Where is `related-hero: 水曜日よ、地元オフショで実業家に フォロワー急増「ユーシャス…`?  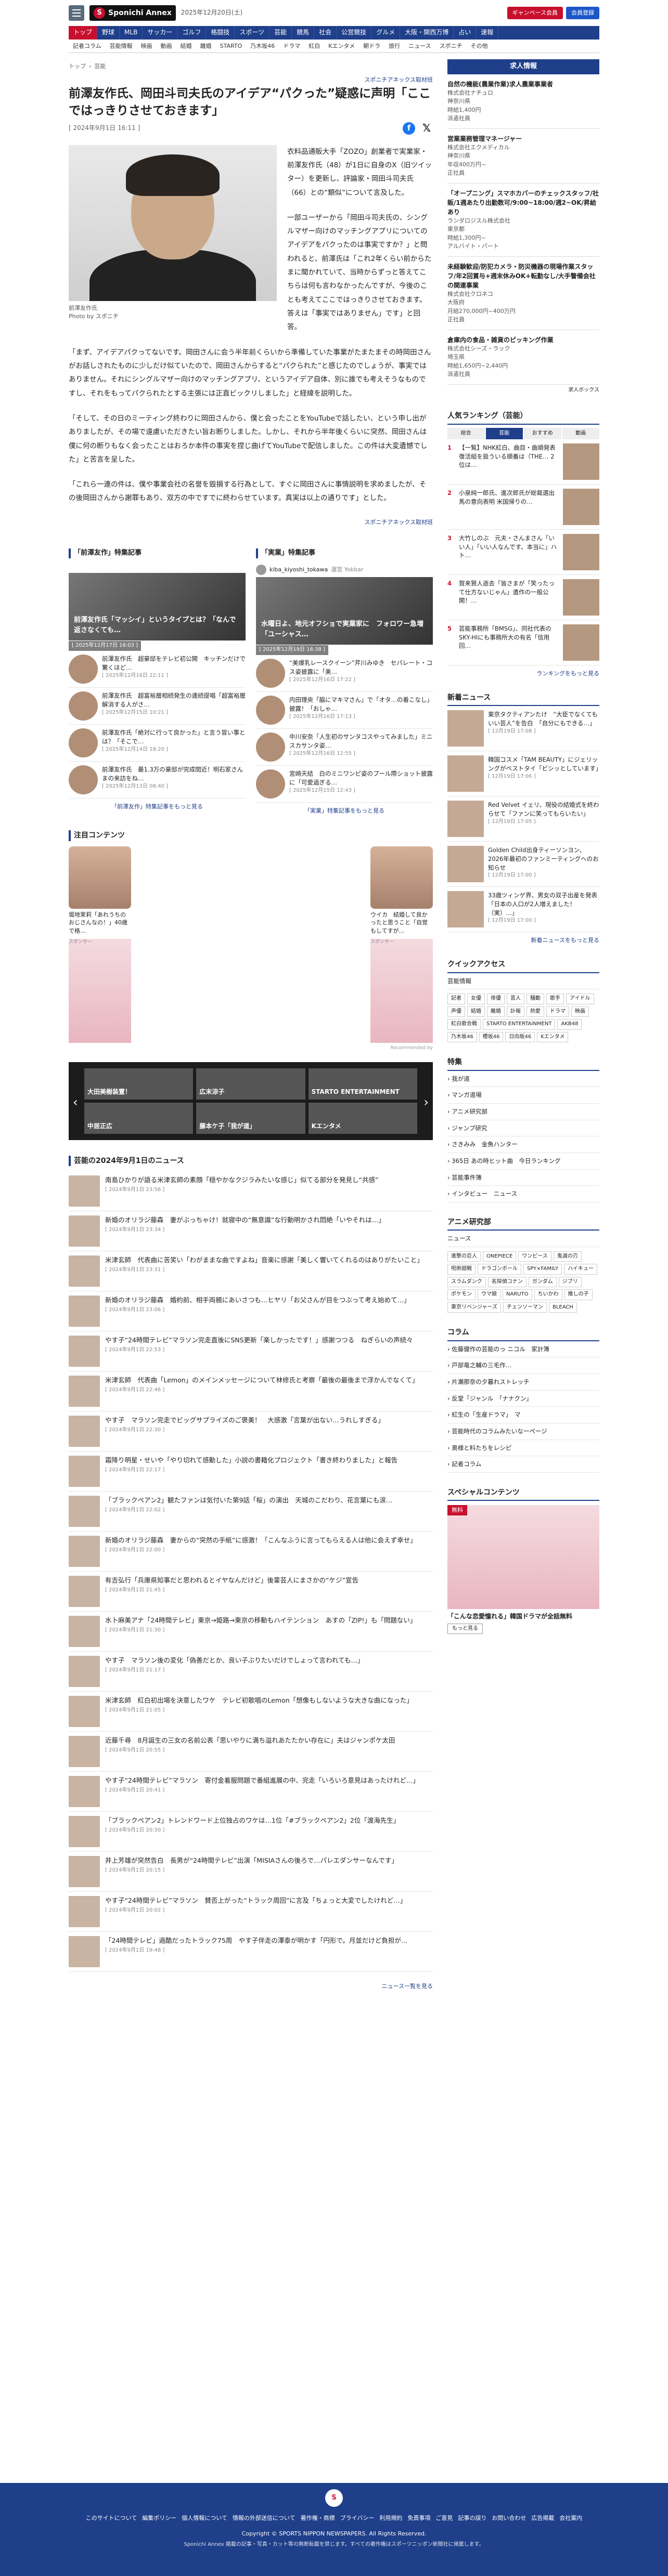
related-hero: 水曜日よ、地元オフショで実業家に フォロワー急増「ユーシャス… is located at coordinates (344, 611).